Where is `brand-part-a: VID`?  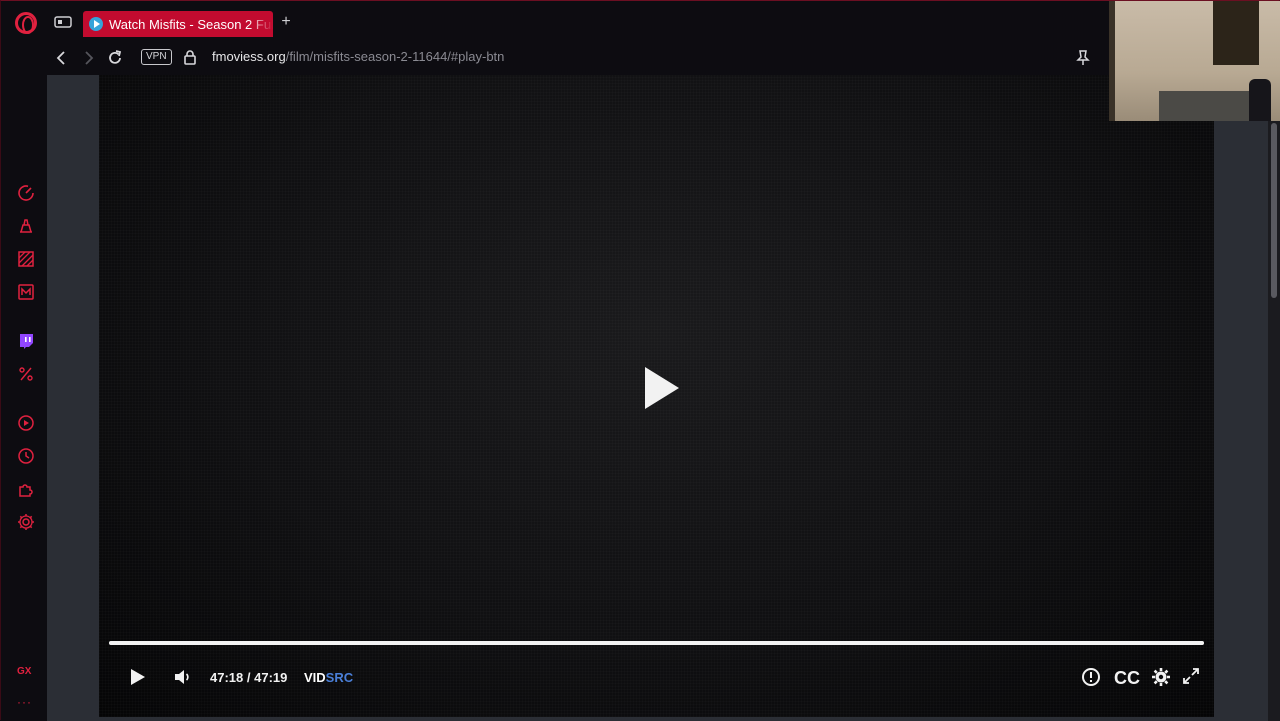
brand-part-a: VID is located at coordinates (315, 677).